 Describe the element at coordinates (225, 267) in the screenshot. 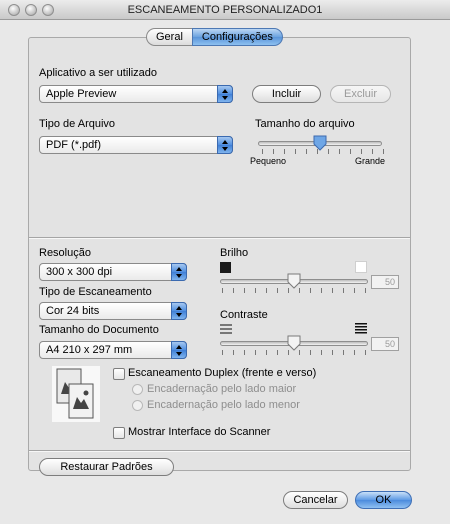

I see `dark-square-icon` at that location.